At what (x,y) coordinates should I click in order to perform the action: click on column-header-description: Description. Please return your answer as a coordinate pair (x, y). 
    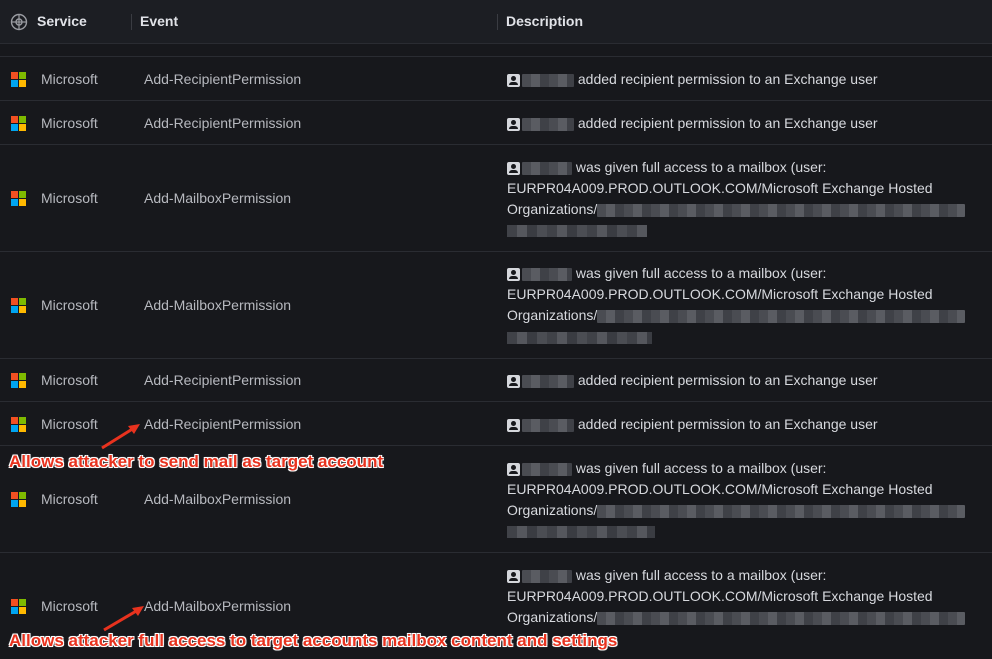
    Looking at the image, I should click on (544, 21).